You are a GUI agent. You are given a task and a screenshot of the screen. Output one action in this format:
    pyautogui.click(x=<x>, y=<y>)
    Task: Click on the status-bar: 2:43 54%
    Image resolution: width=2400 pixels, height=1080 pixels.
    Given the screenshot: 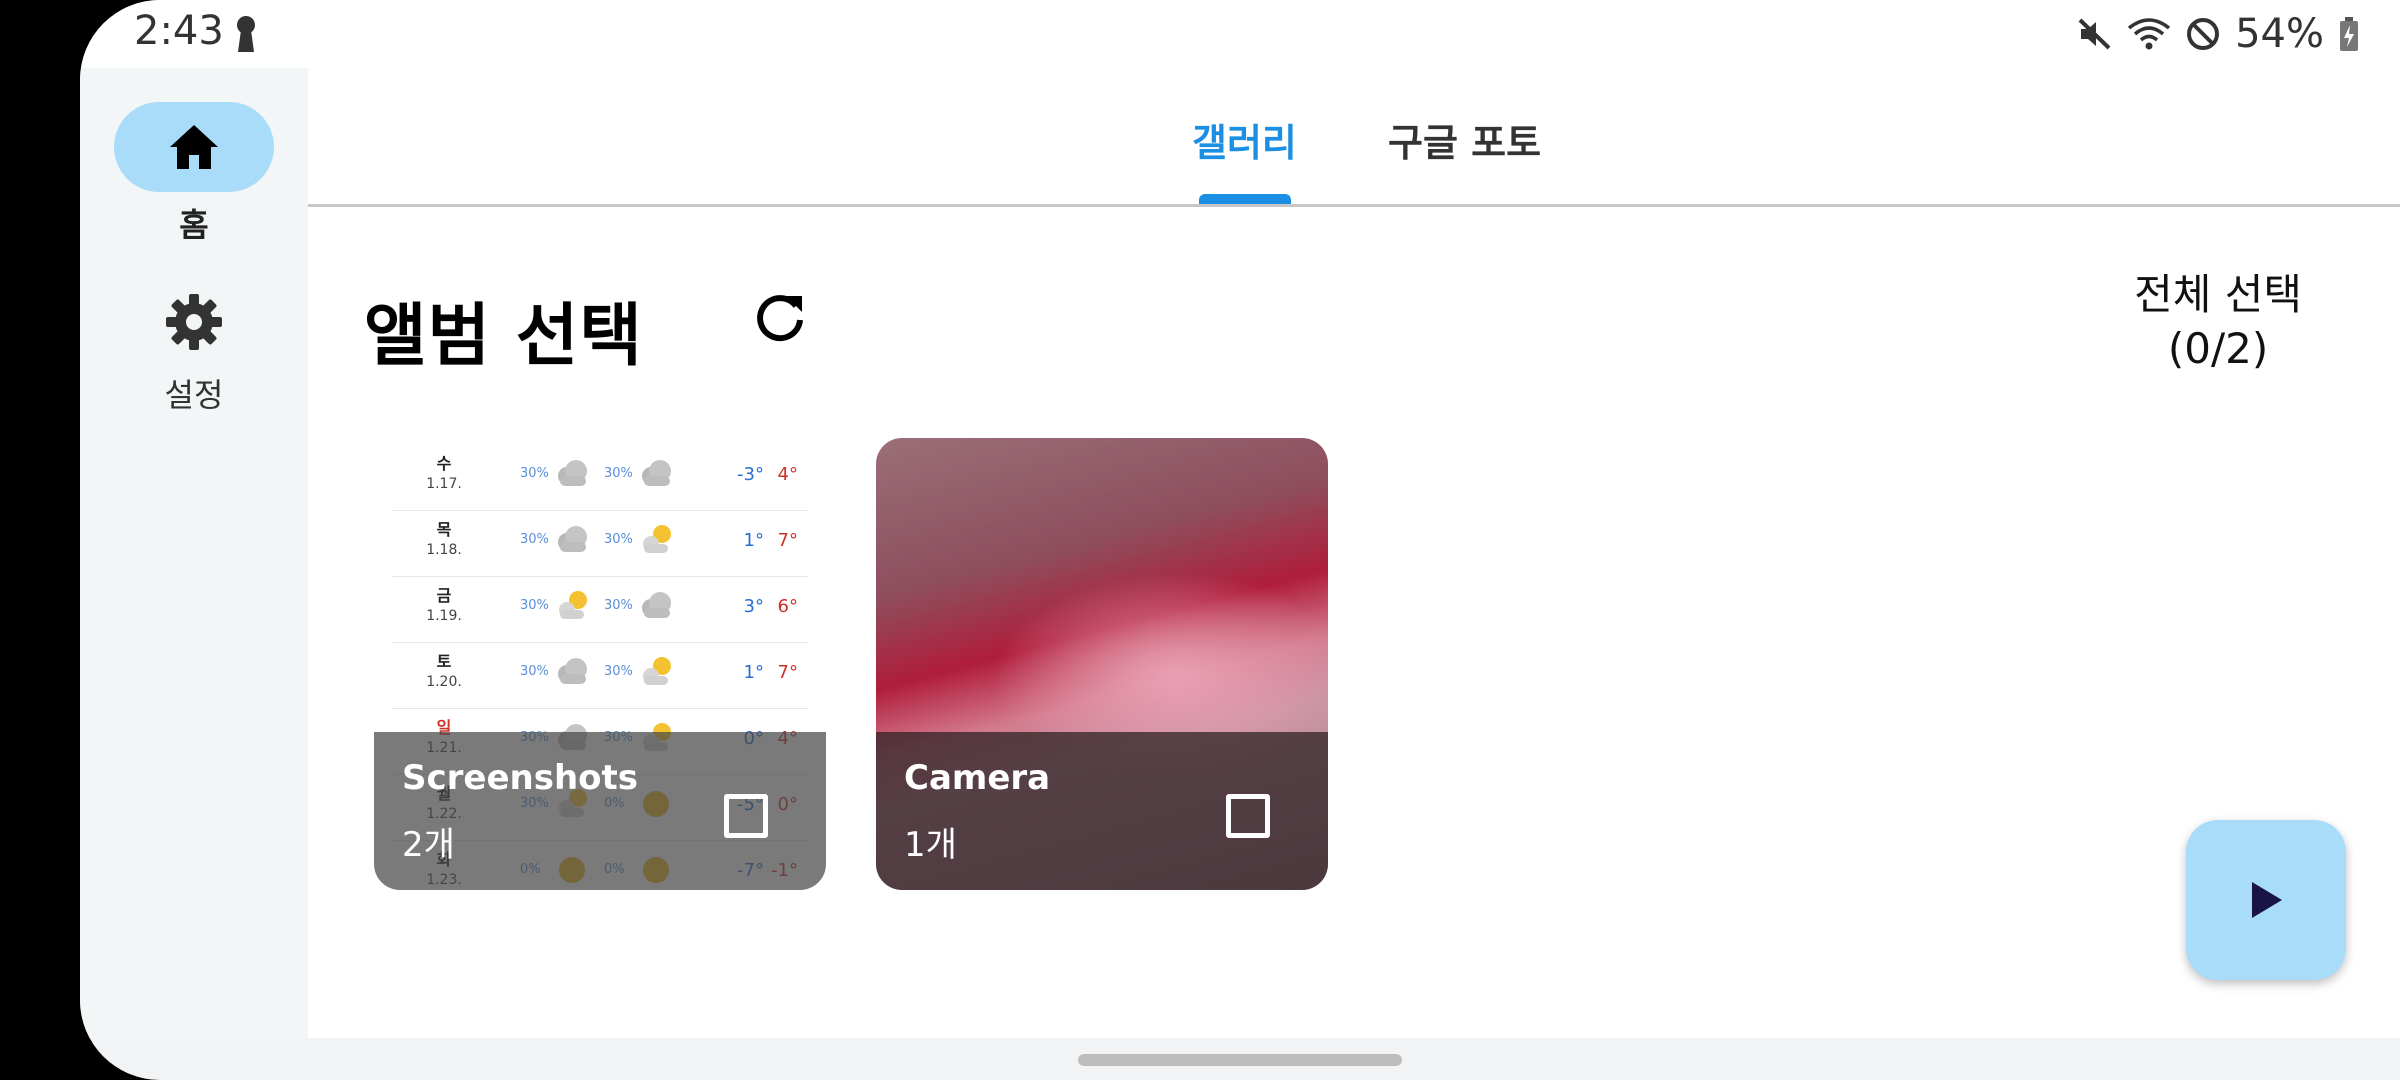 What is the action you would take?
    pyautogui.click(x=1240, y=34)
    